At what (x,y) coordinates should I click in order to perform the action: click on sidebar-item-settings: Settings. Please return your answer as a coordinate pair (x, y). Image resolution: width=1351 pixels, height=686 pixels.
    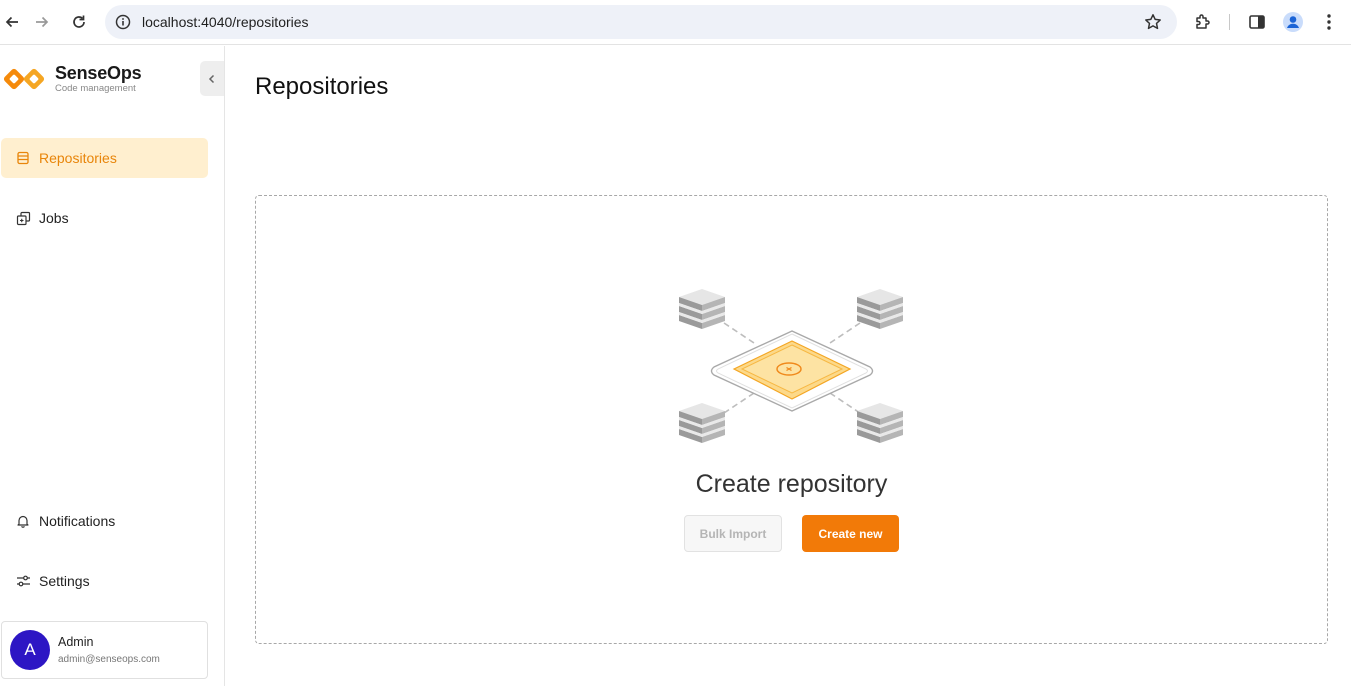
    Looking at the image, I should click on (104, 581).